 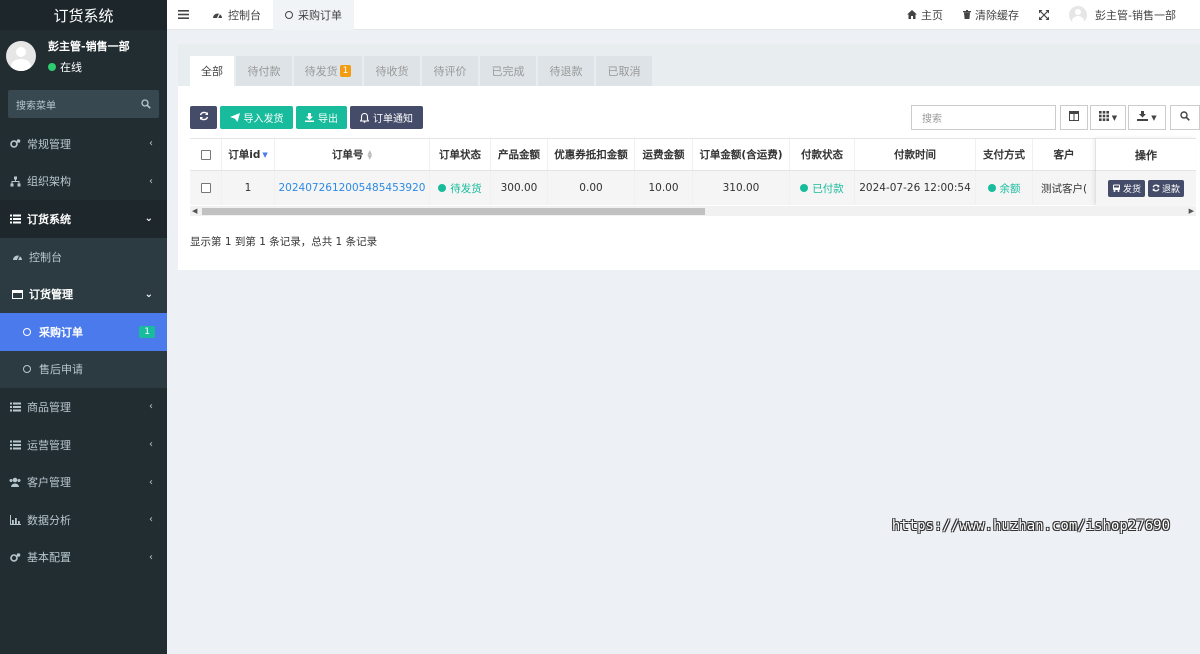 What do you see at coordinates (15, 557) in the screenshot?
I see `cogs-icon` at bounding box center [15, 557].